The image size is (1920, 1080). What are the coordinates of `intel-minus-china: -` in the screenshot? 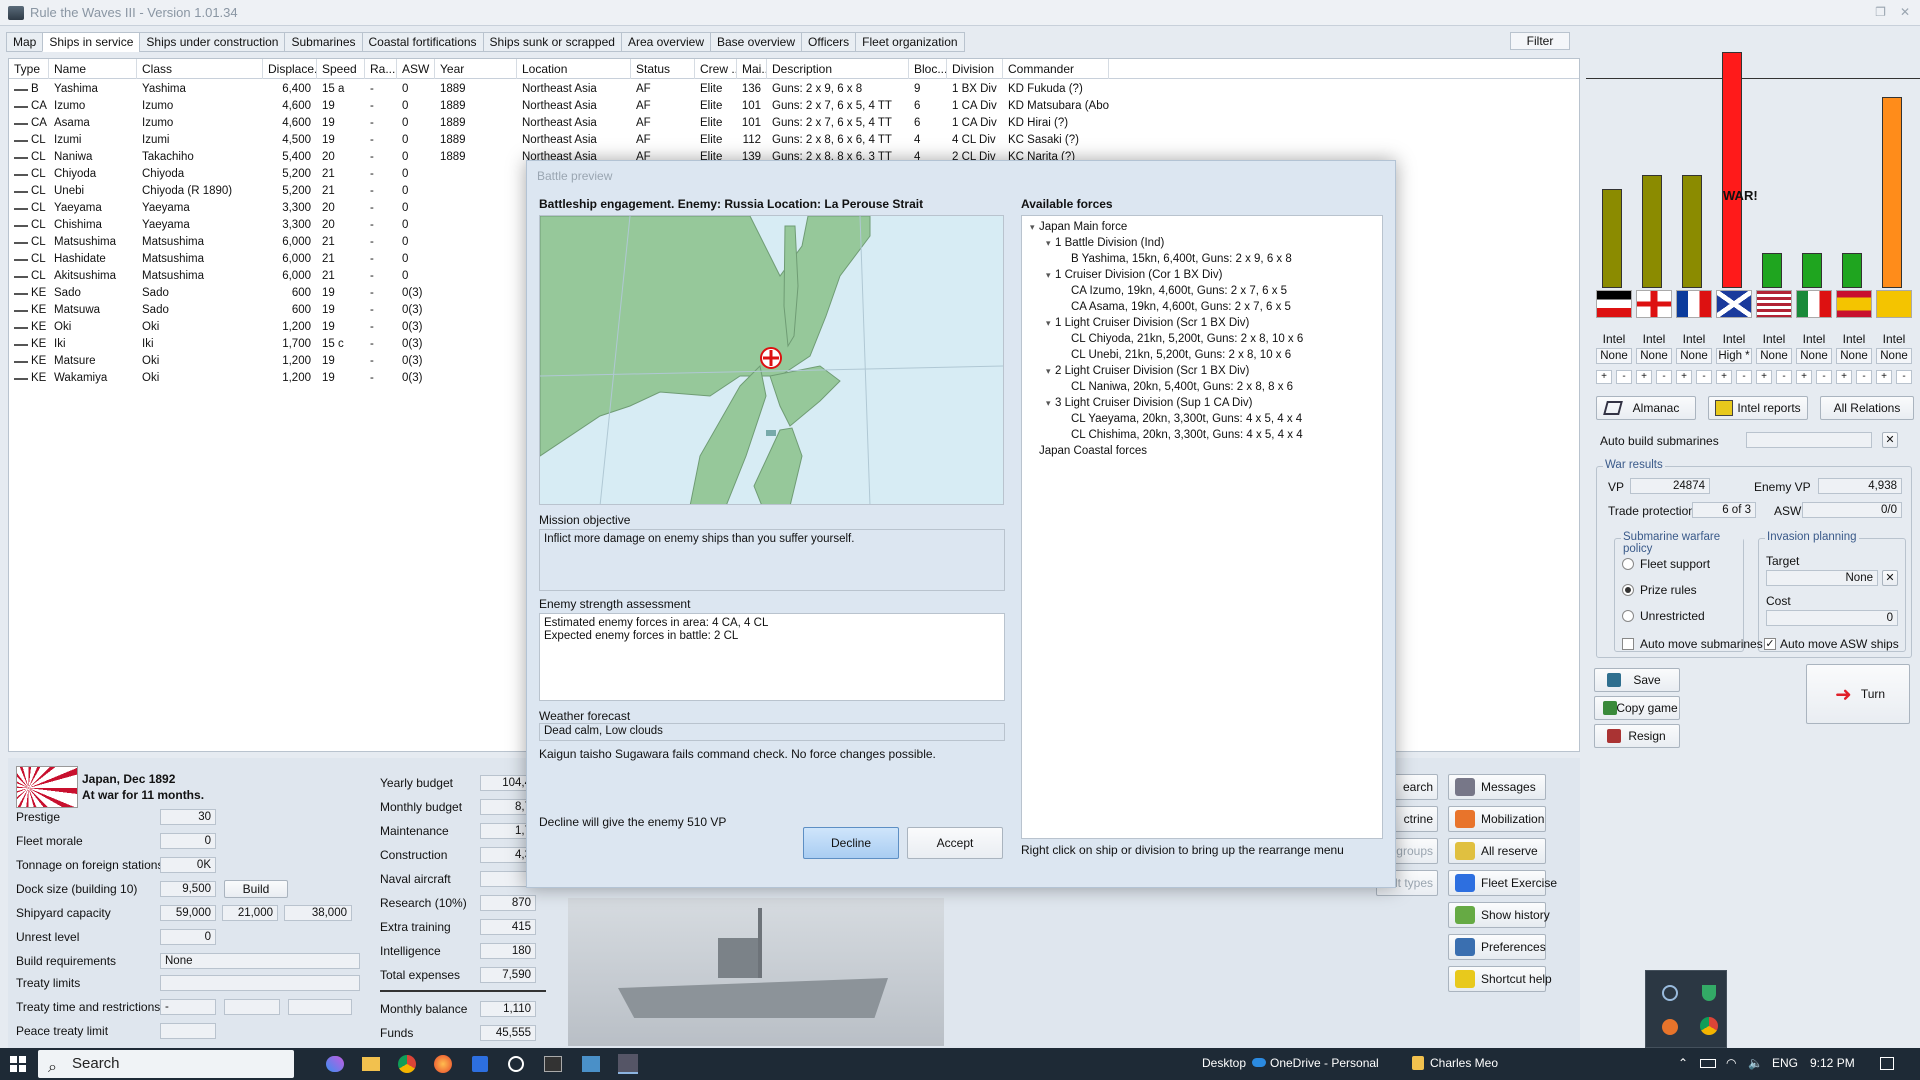 It's located at (1904, 377).